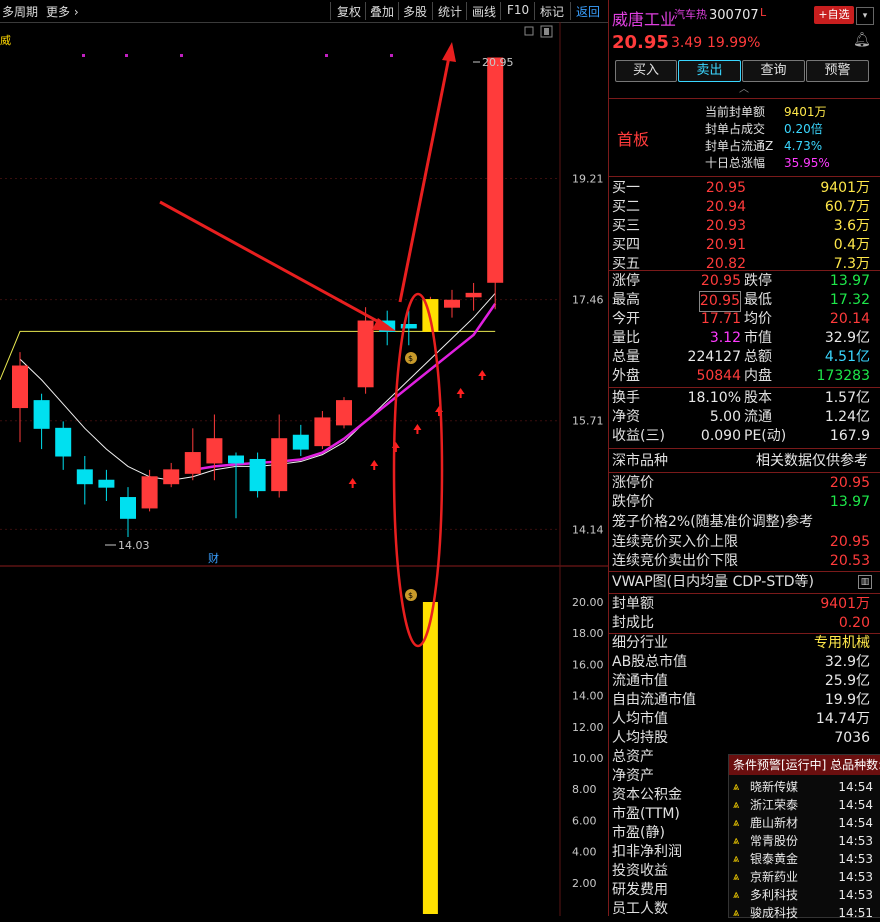  I want to click on buy-signal-arrows, so click(417, 429).